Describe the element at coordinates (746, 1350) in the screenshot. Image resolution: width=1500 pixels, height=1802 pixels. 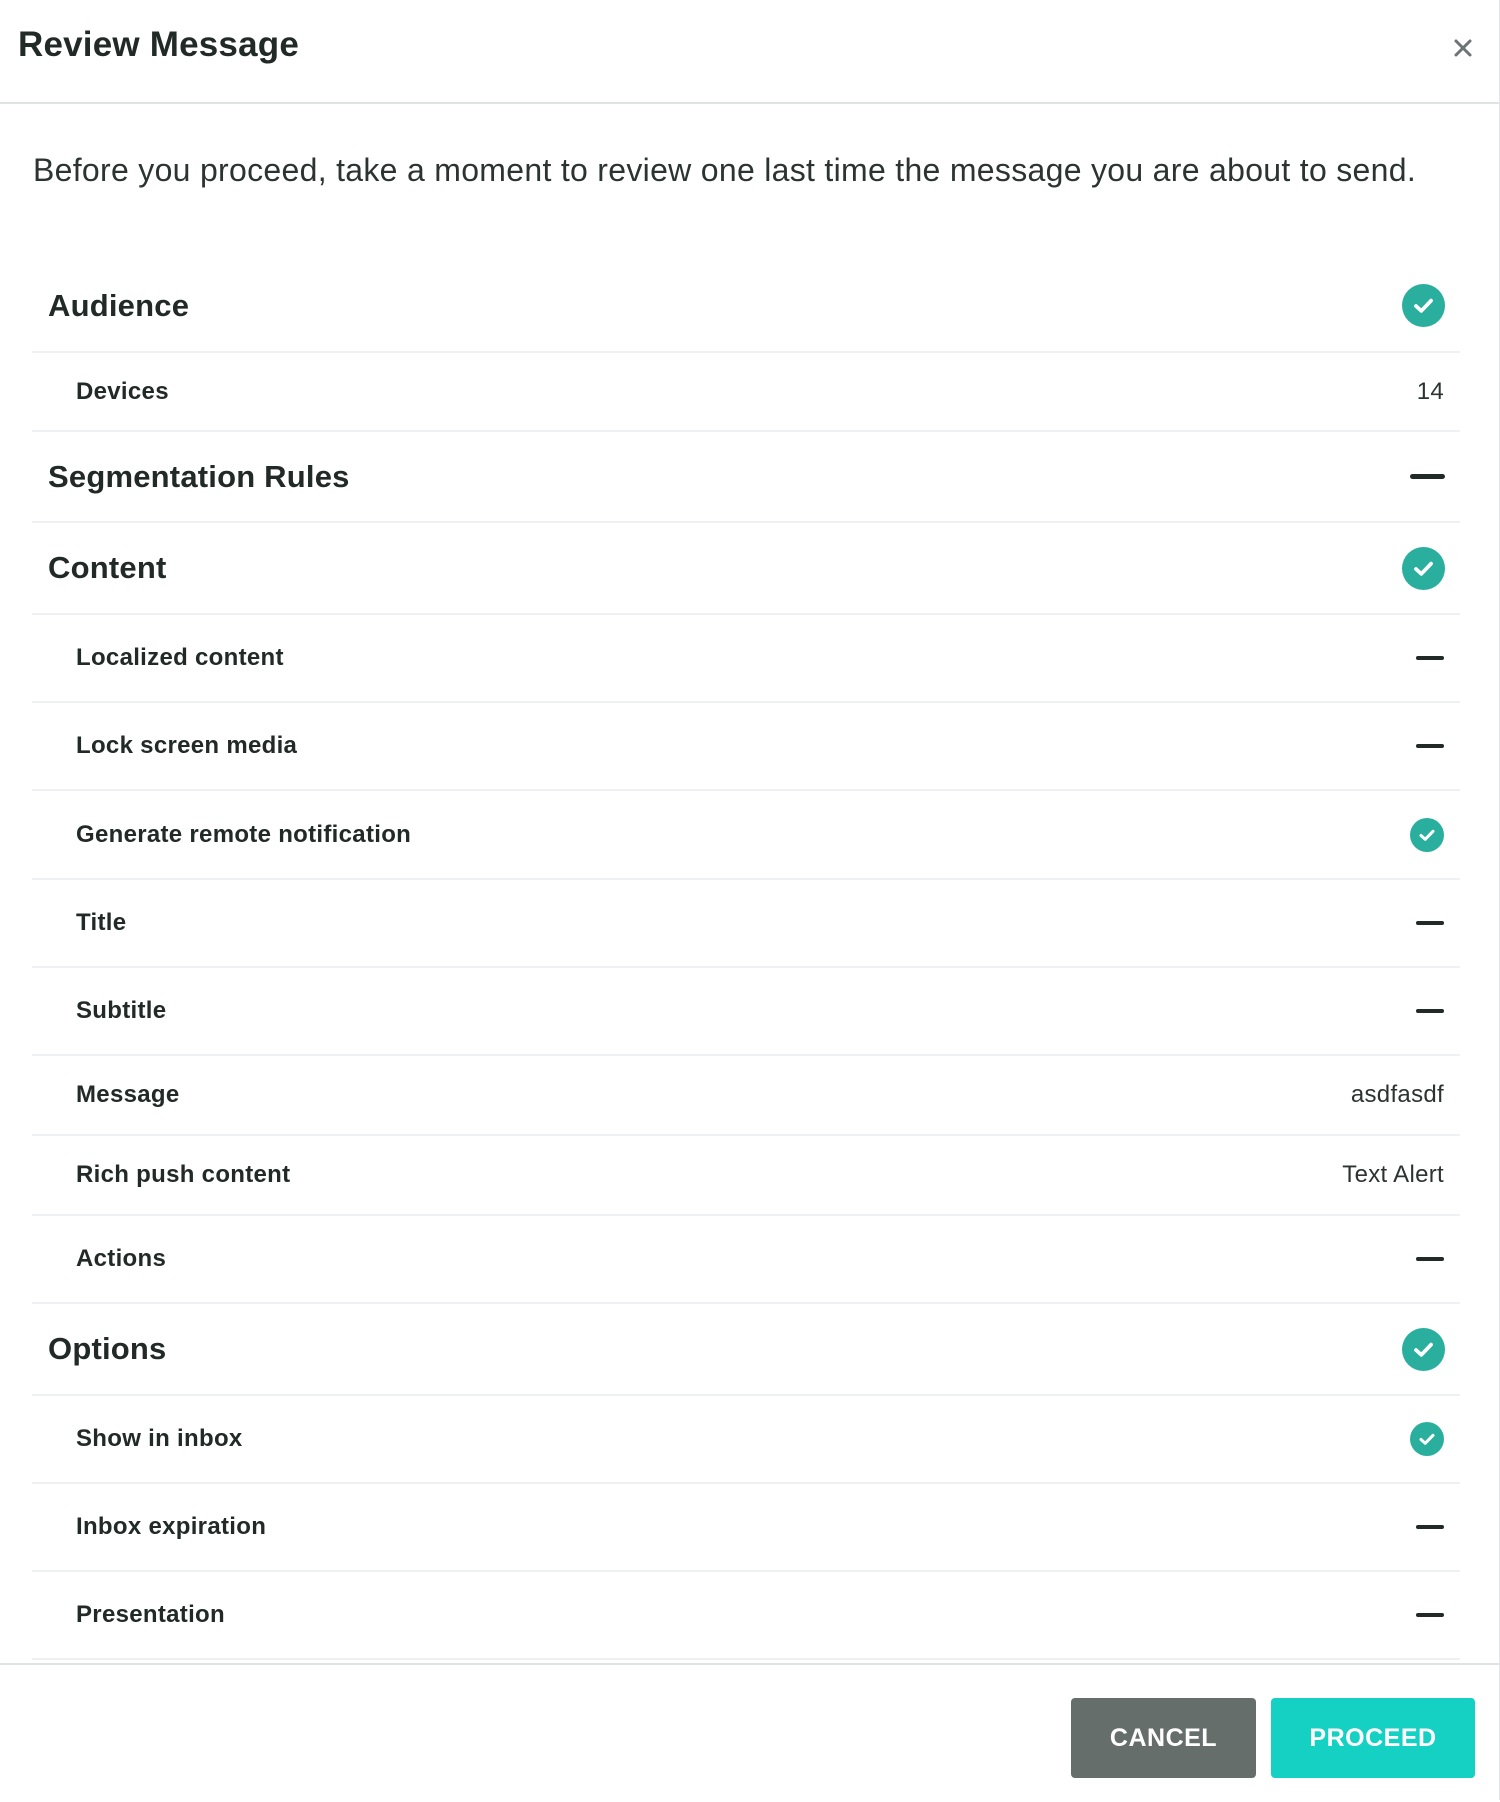
I see `section-options: Options` at that location.